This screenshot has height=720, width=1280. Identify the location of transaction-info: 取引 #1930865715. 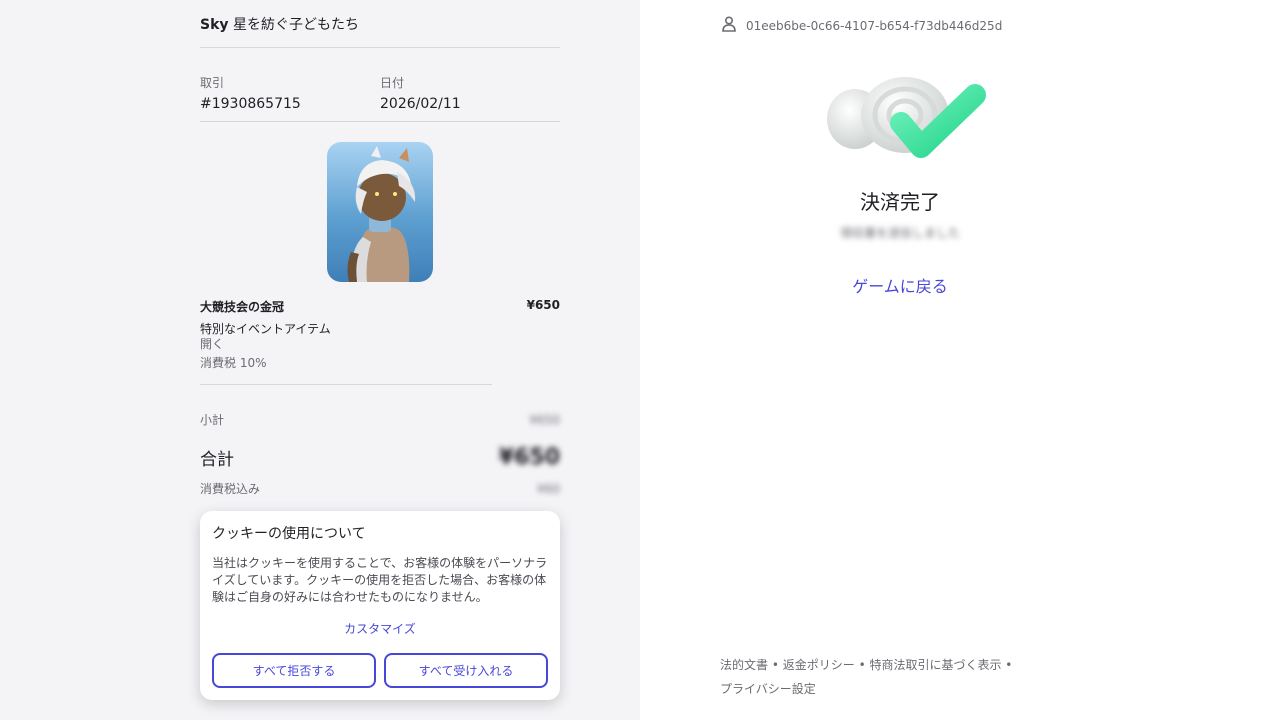
(290, 93).